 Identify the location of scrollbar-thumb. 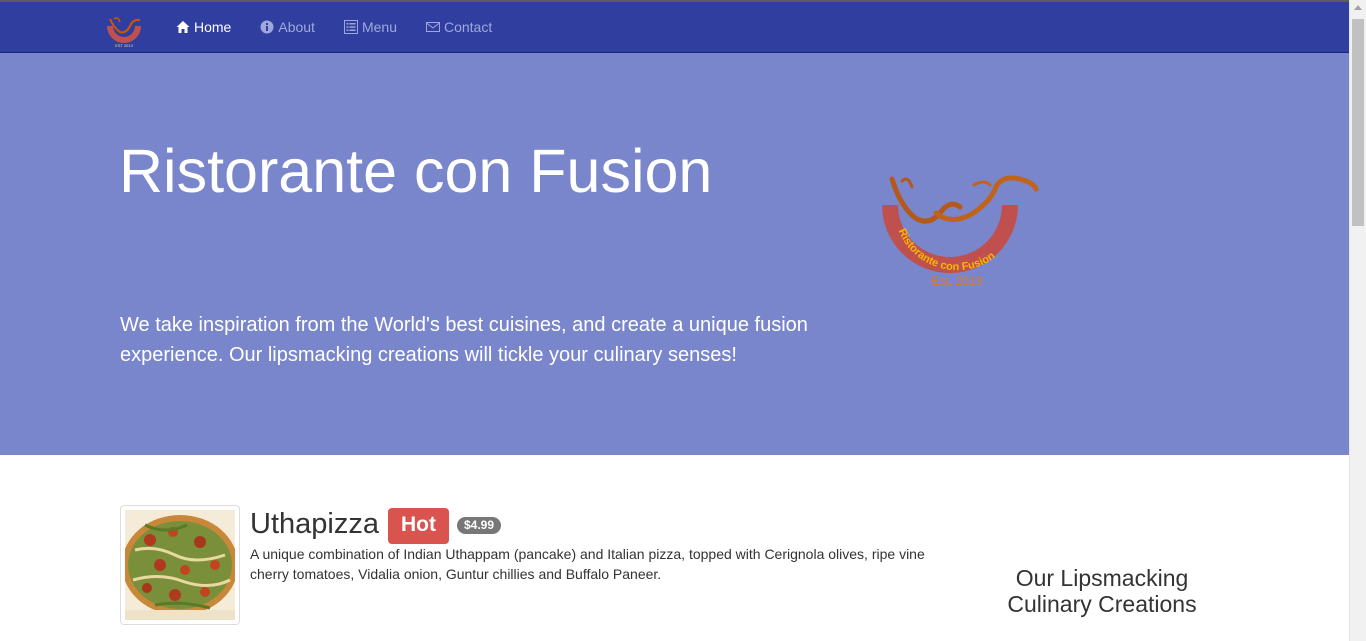
(1358, 122).